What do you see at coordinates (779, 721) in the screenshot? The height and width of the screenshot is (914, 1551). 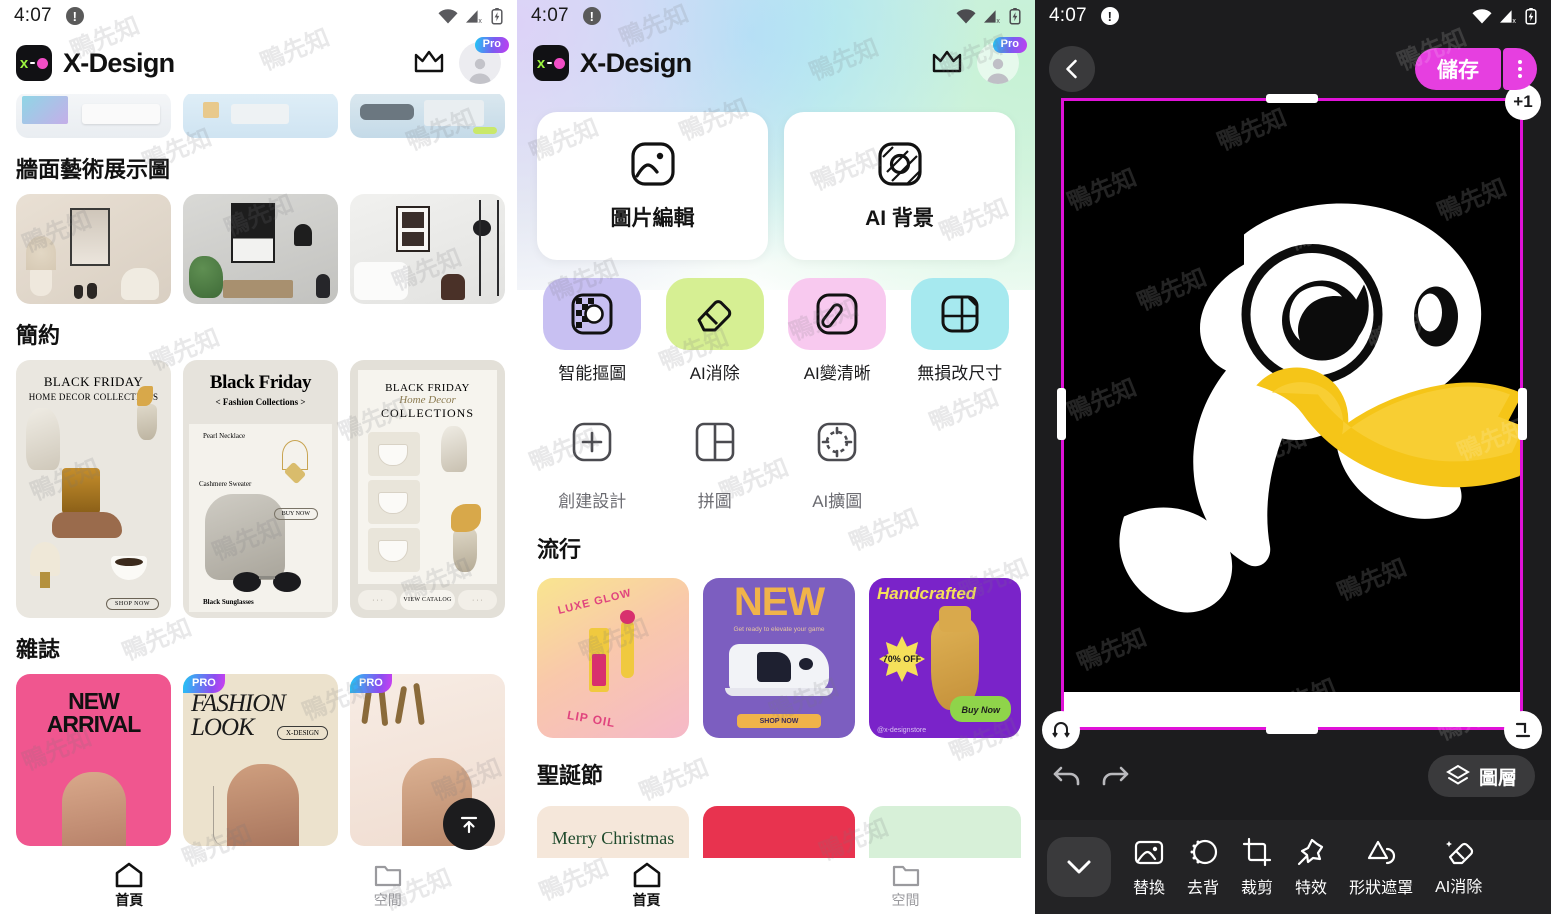 I see `card-cta: SHOP NOW` at bounding box center [779, 721].